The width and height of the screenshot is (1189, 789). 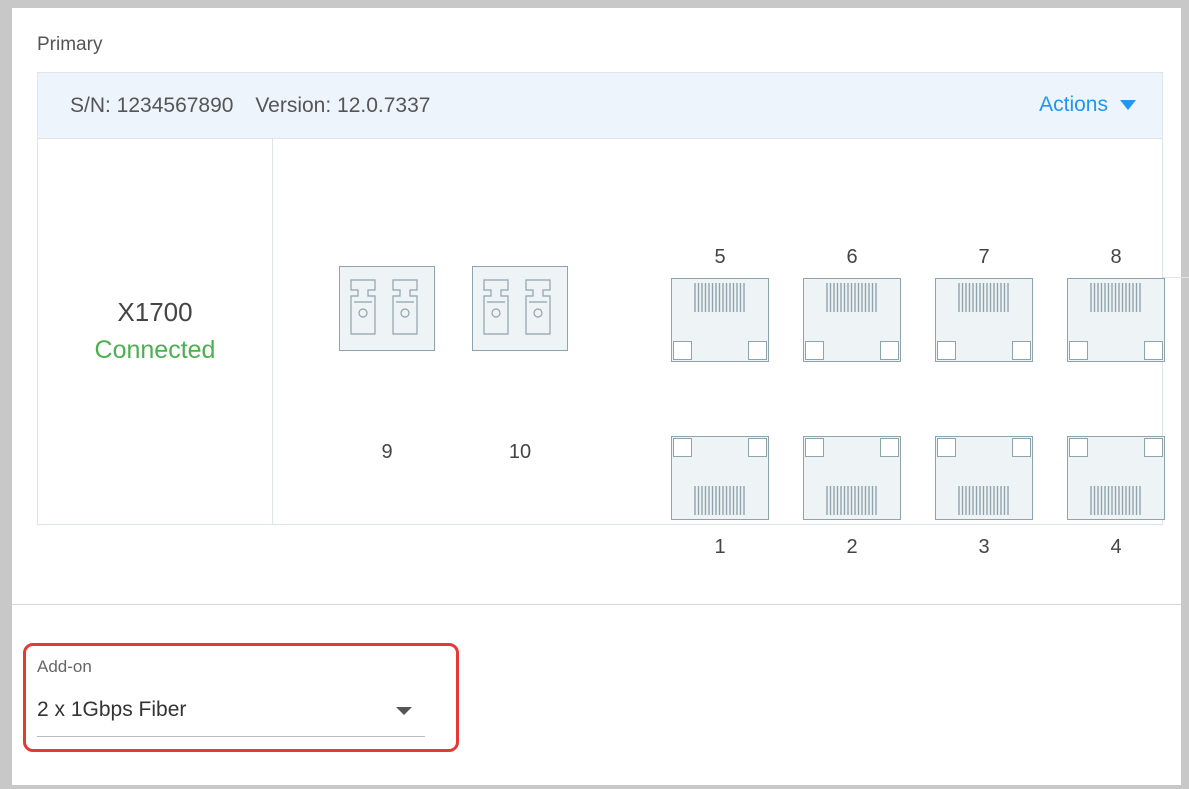 I want to click on port-number-10: 10, so click(x=520, y=452).